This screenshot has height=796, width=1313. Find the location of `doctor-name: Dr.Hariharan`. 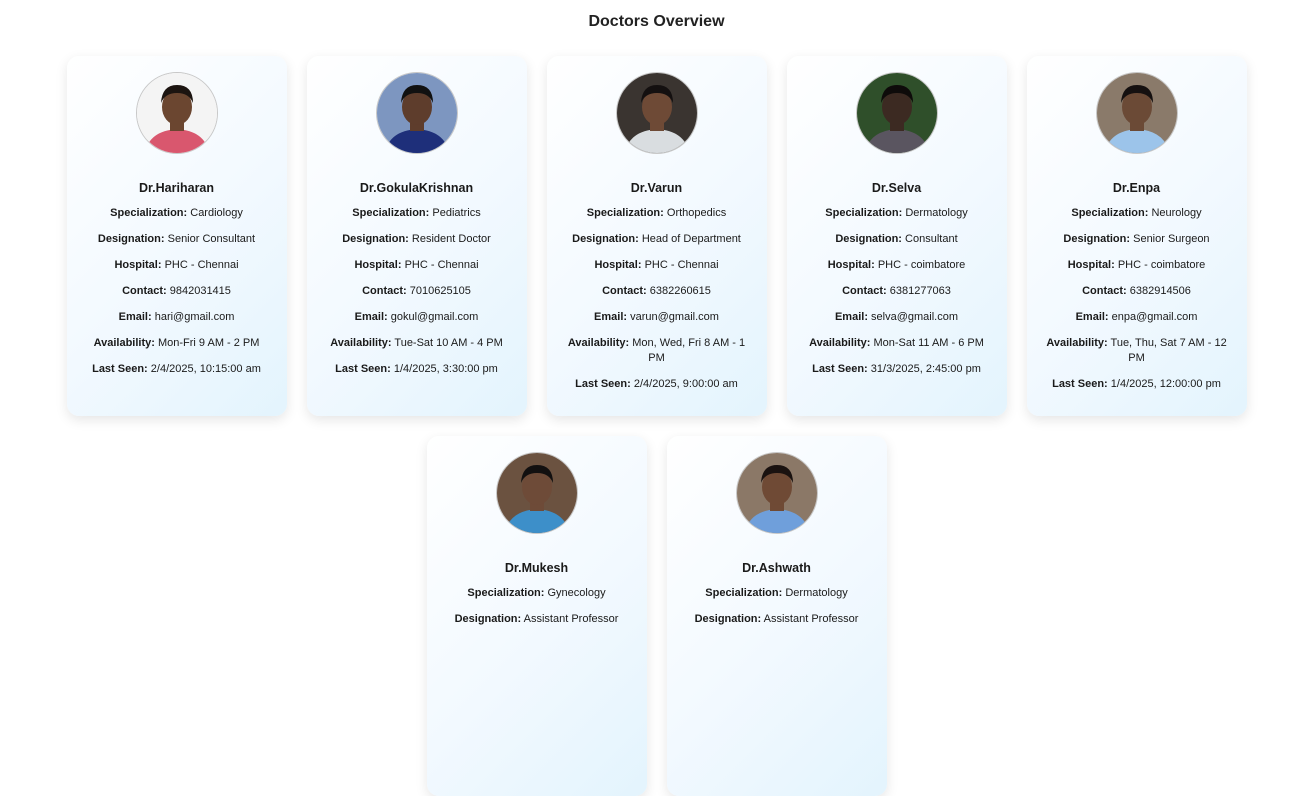

doctor-name: Dr.Hariharan is located at coordinates (176, 188).